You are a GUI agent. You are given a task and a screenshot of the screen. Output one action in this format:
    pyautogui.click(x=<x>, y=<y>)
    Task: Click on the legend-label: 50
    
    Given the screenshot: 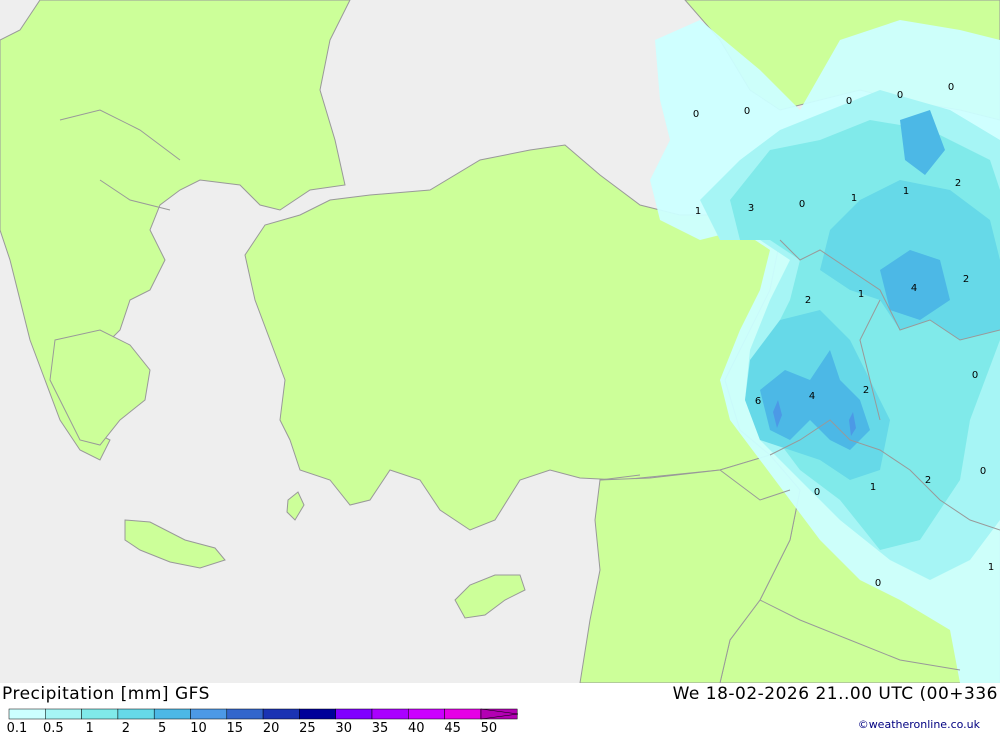 What is the action you would take?
    pyautogui.click(x=489, y=727)
    